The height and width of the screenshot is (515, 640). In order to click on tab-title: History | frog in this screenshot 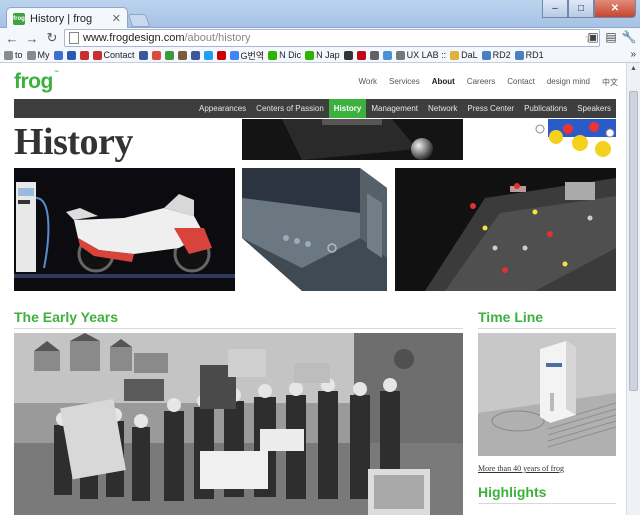, I will do `click(61, 18)`.